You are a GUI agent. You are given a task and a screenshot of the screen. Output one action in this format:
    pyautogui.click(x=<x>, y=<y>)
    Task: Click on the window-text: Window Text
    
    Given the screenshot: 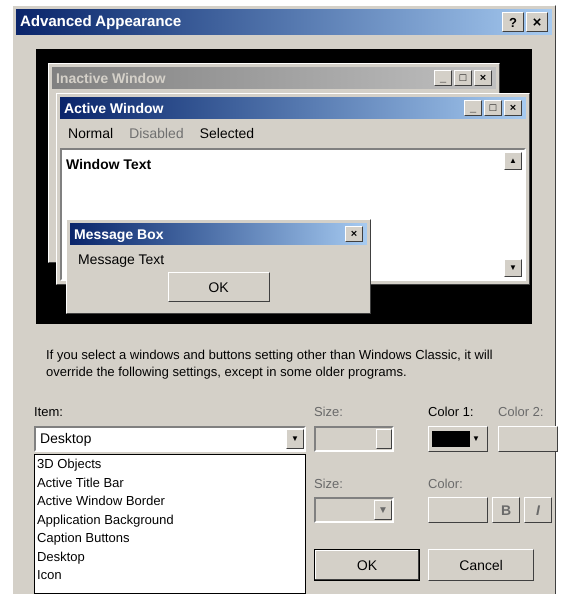 What is the action you would take?
    pyautogui.click(x=108, y=164)
    